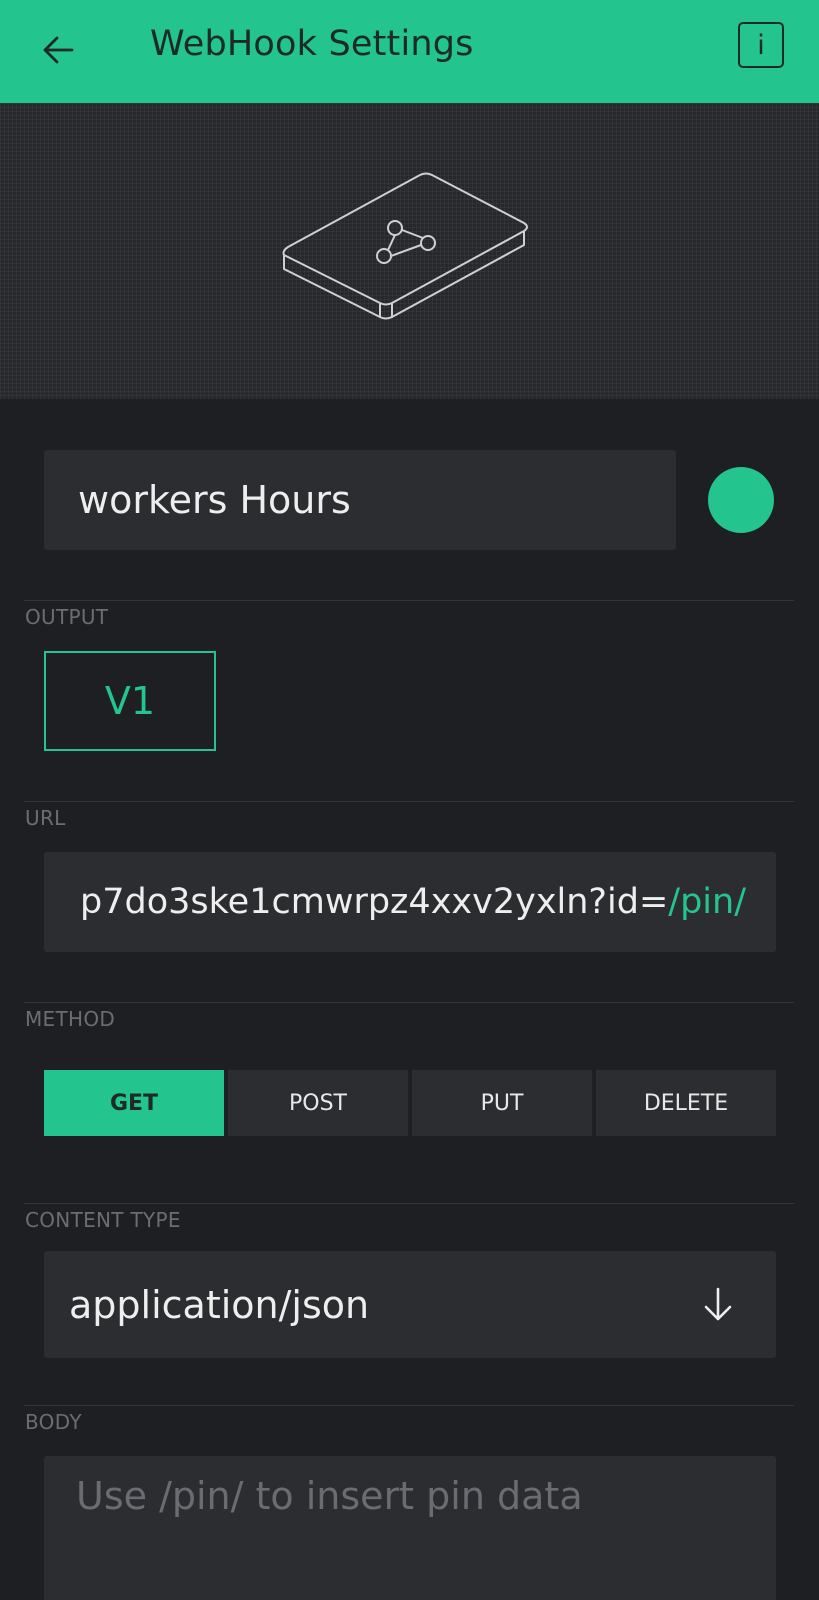 Image resolution: width=819 pixels, height=1600 pixels. Describe the element at coordinates (360, 500) in the screenshot. I see `widget-name-input: workers Hours` at that location.